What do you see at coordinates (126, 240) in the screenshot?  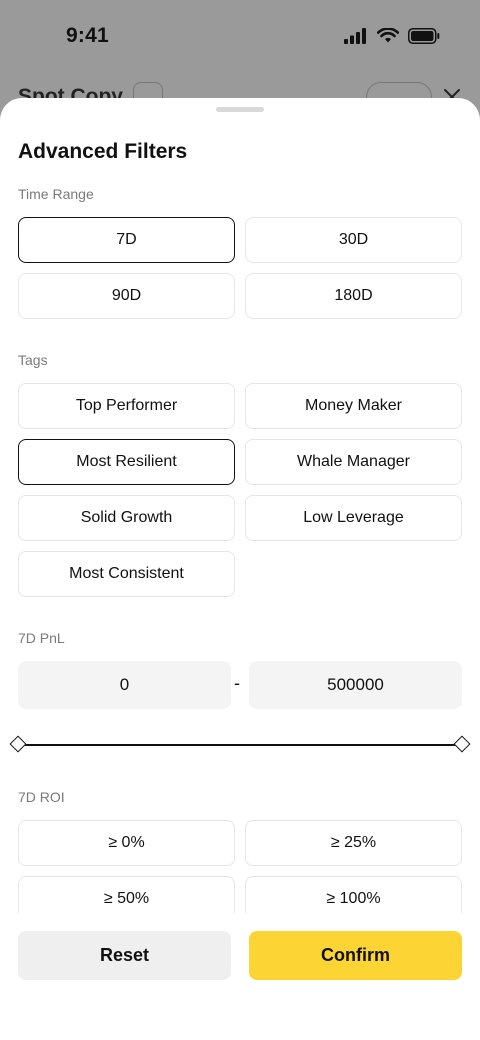 I see `time-range-option-7d: 7D` at bounding box center [126, 240].